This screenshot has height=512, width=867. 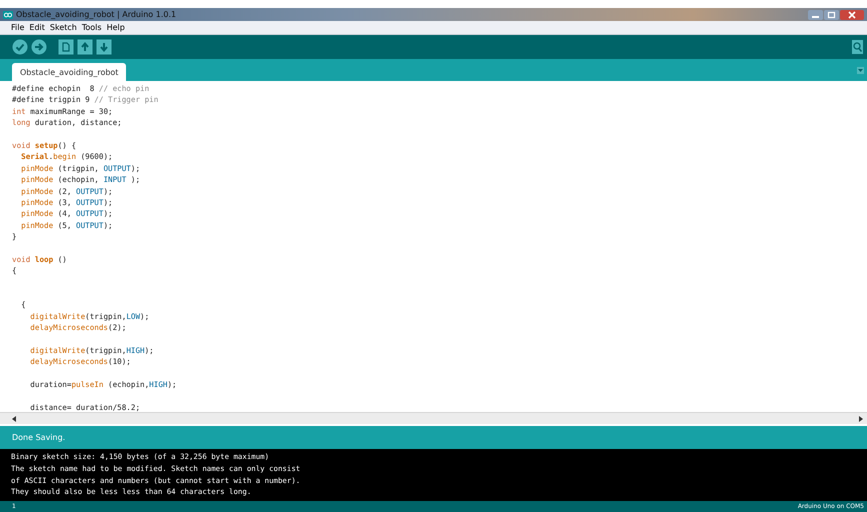 I want to click on menu-item: File, so click(x=17, y=27).